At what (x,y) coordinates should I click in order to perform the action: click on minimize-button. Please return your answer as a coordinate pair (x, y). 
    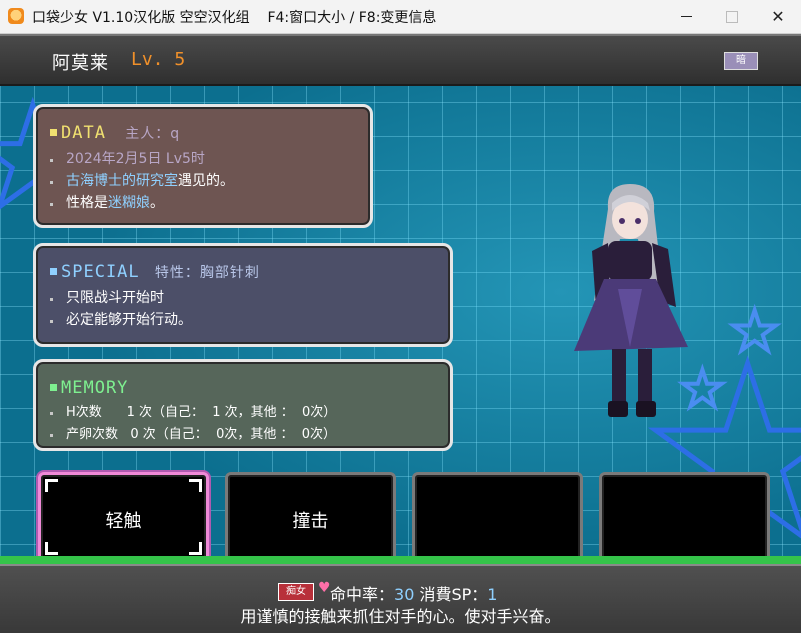
    Looking at the image, I should click on (686, 16).